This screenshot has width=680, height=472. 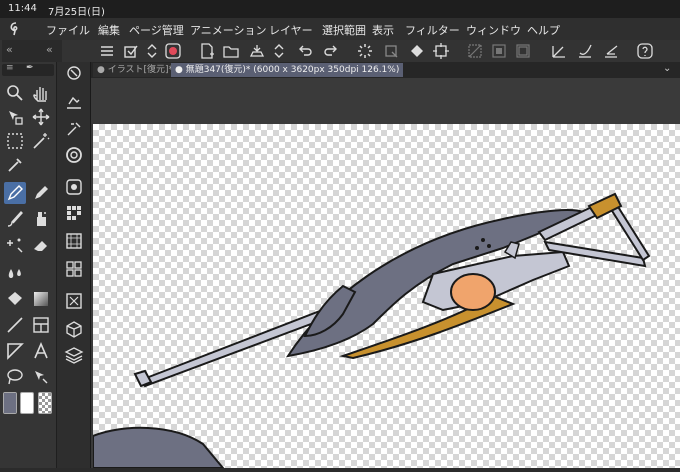 What do you see at coordinates (291, 30) in the screenshot?
I see `menu-layer: レイヤー` at bounding box center [291, 30].